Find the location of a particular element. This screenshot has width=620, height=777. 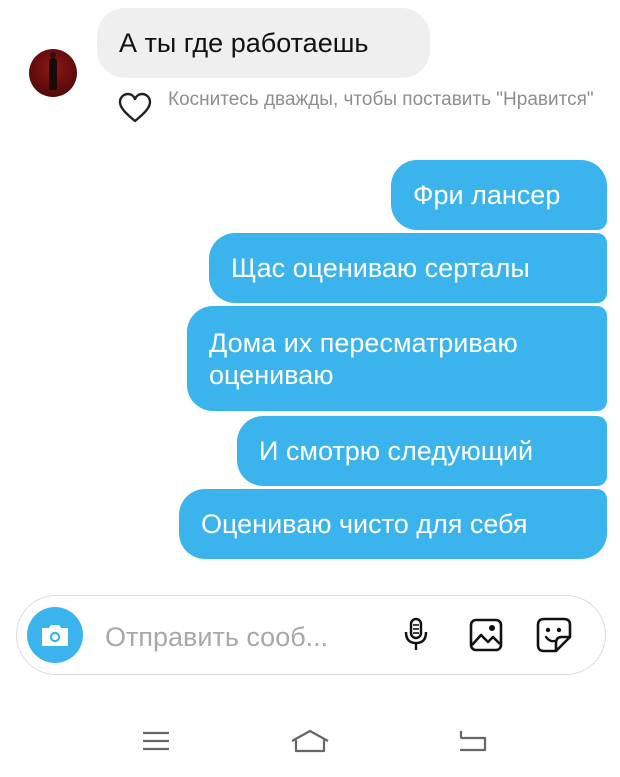

outgoing-message: Щас оцениваю серталы is located at coordinates (408, 268).